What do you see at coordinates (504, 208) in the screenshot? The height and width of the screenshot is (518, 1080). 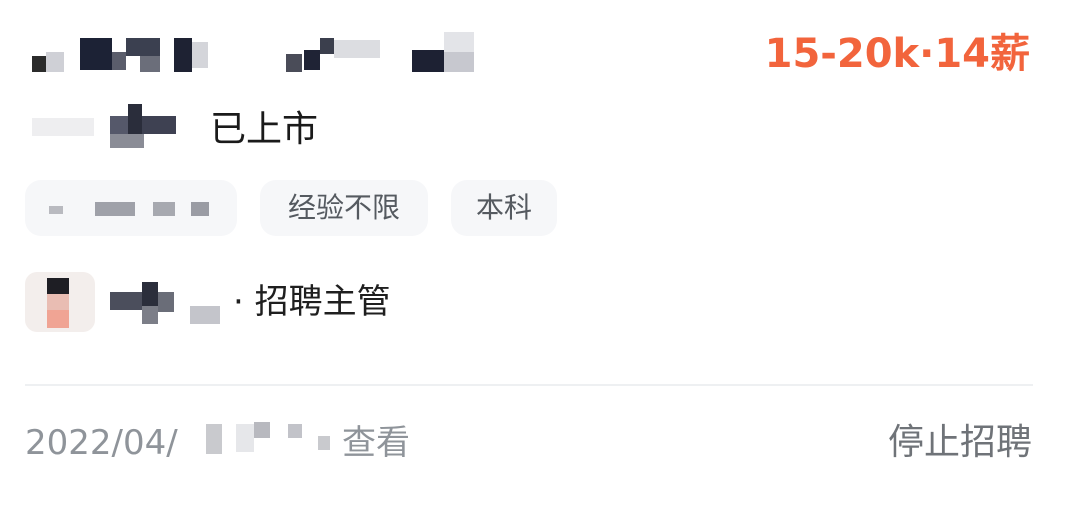 I see `tag-education: 本科` at bounding box center [504, 208].